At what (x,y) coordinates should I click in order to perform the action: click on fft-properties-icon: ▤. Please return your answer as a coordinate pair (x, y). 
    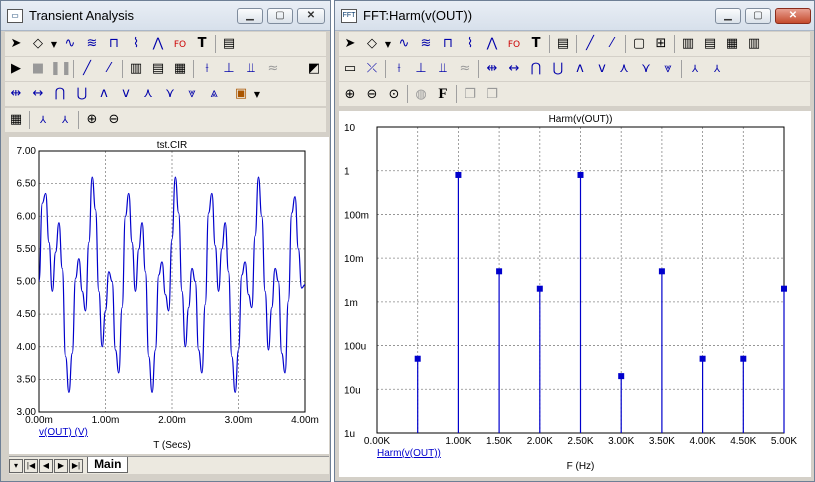
    Looking at the image, I should click on (563, 44).